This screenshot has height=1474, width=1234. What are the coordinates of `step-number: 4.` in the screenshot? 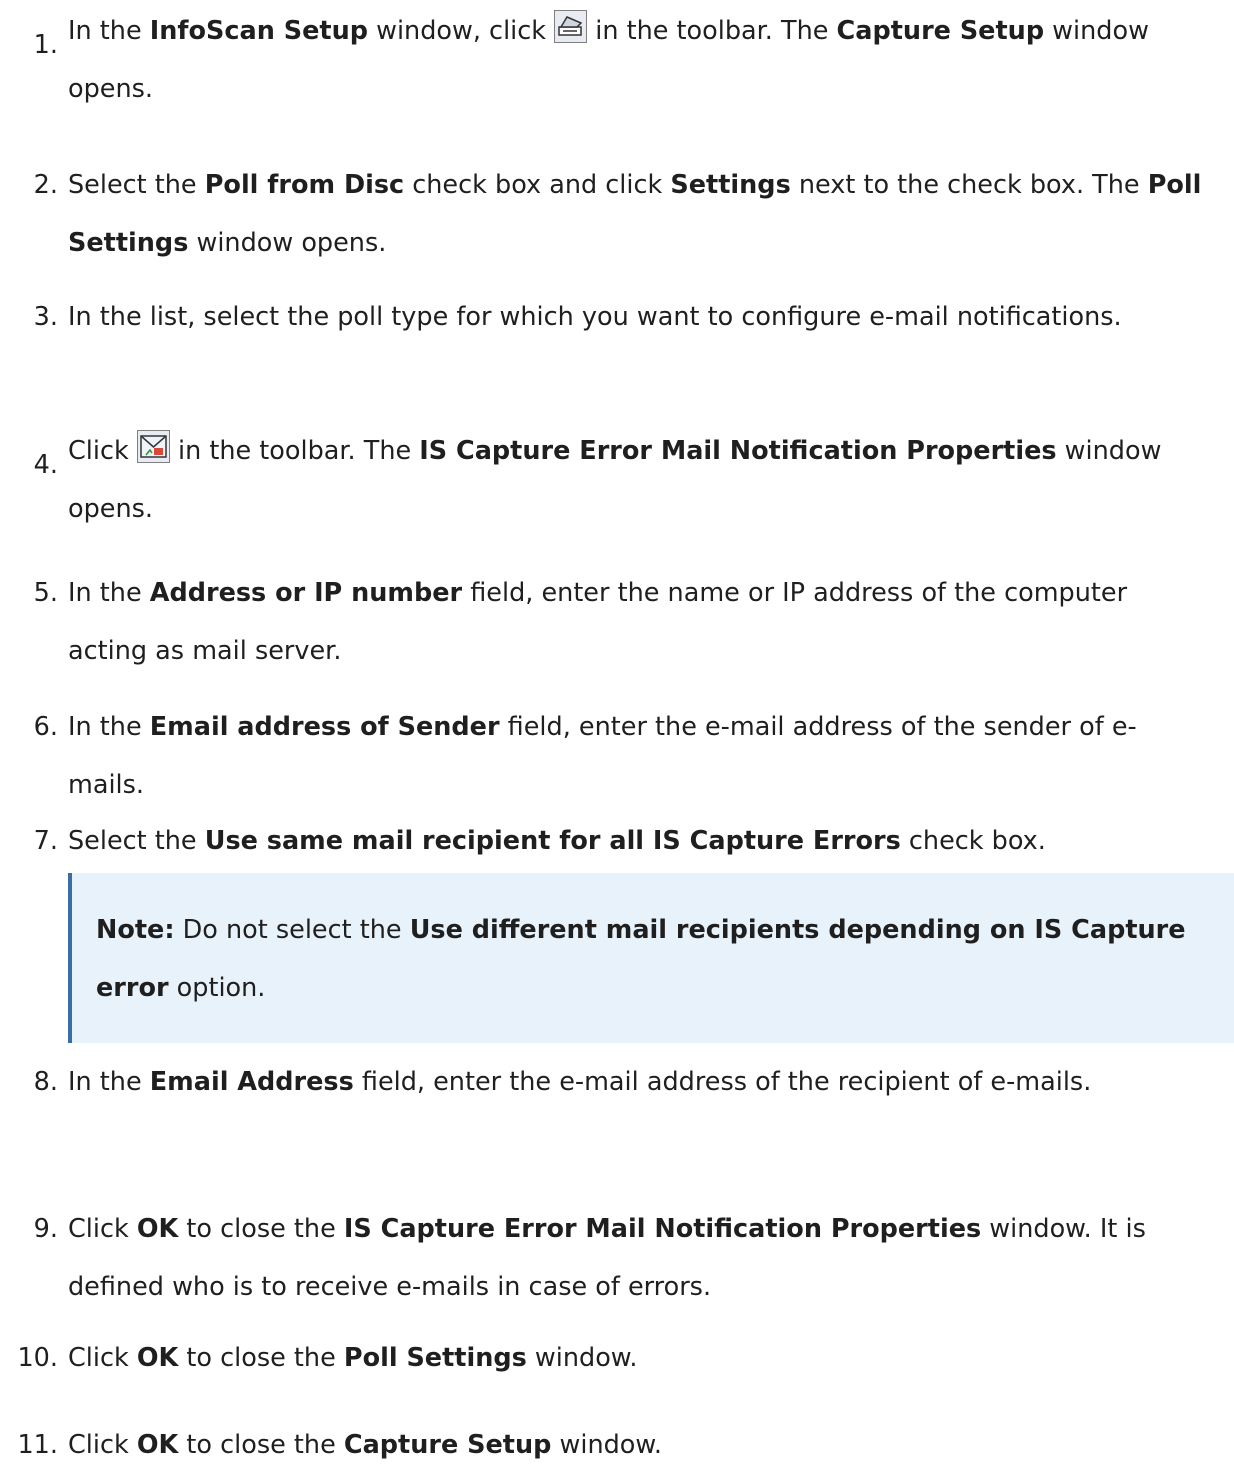 It's located at (45, 465).